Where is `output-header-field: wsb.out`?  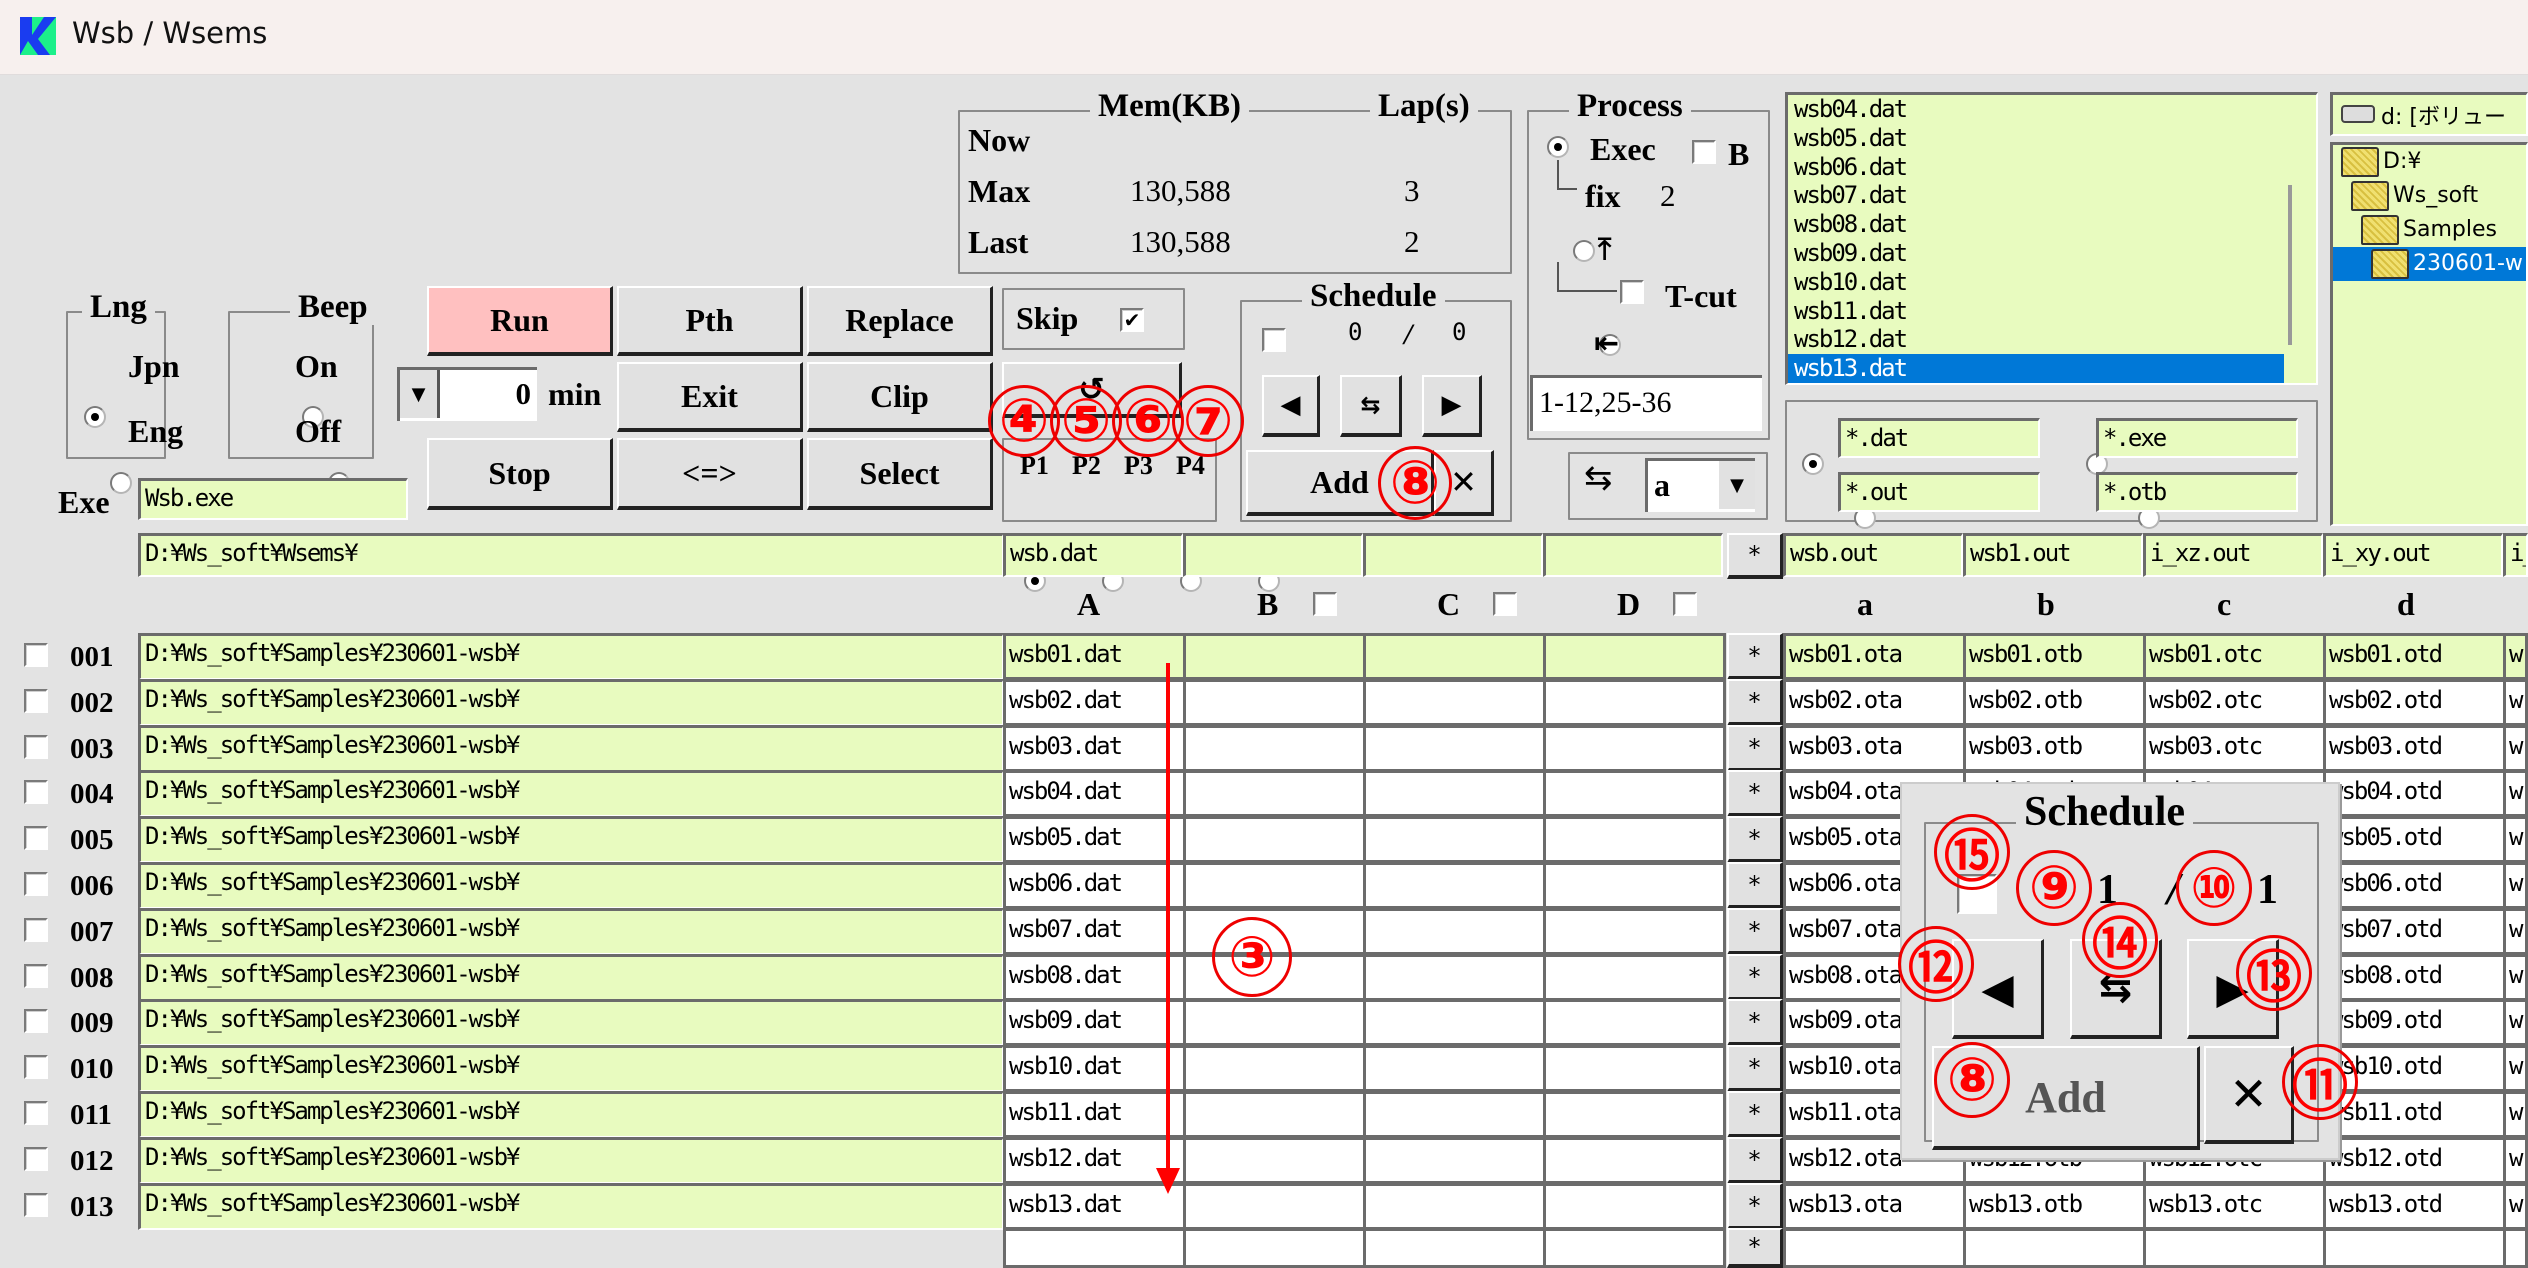 output-header-field: wsb.out is located at coordinates (1873, 555).